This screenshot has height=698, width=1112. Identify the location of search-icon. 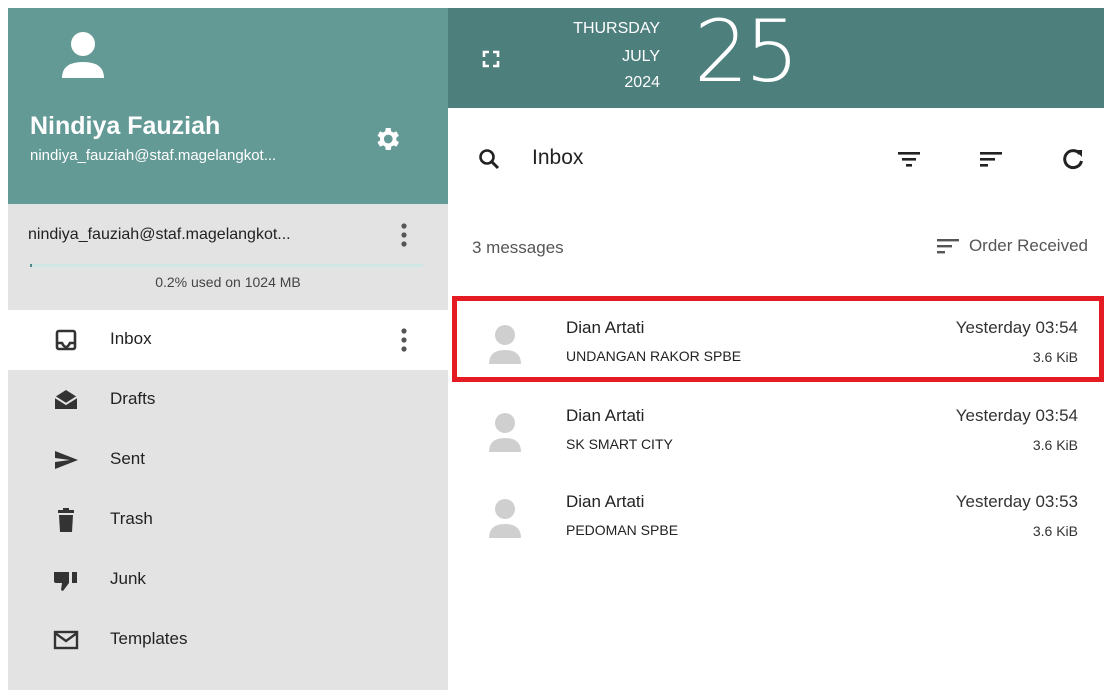
(489, 159).